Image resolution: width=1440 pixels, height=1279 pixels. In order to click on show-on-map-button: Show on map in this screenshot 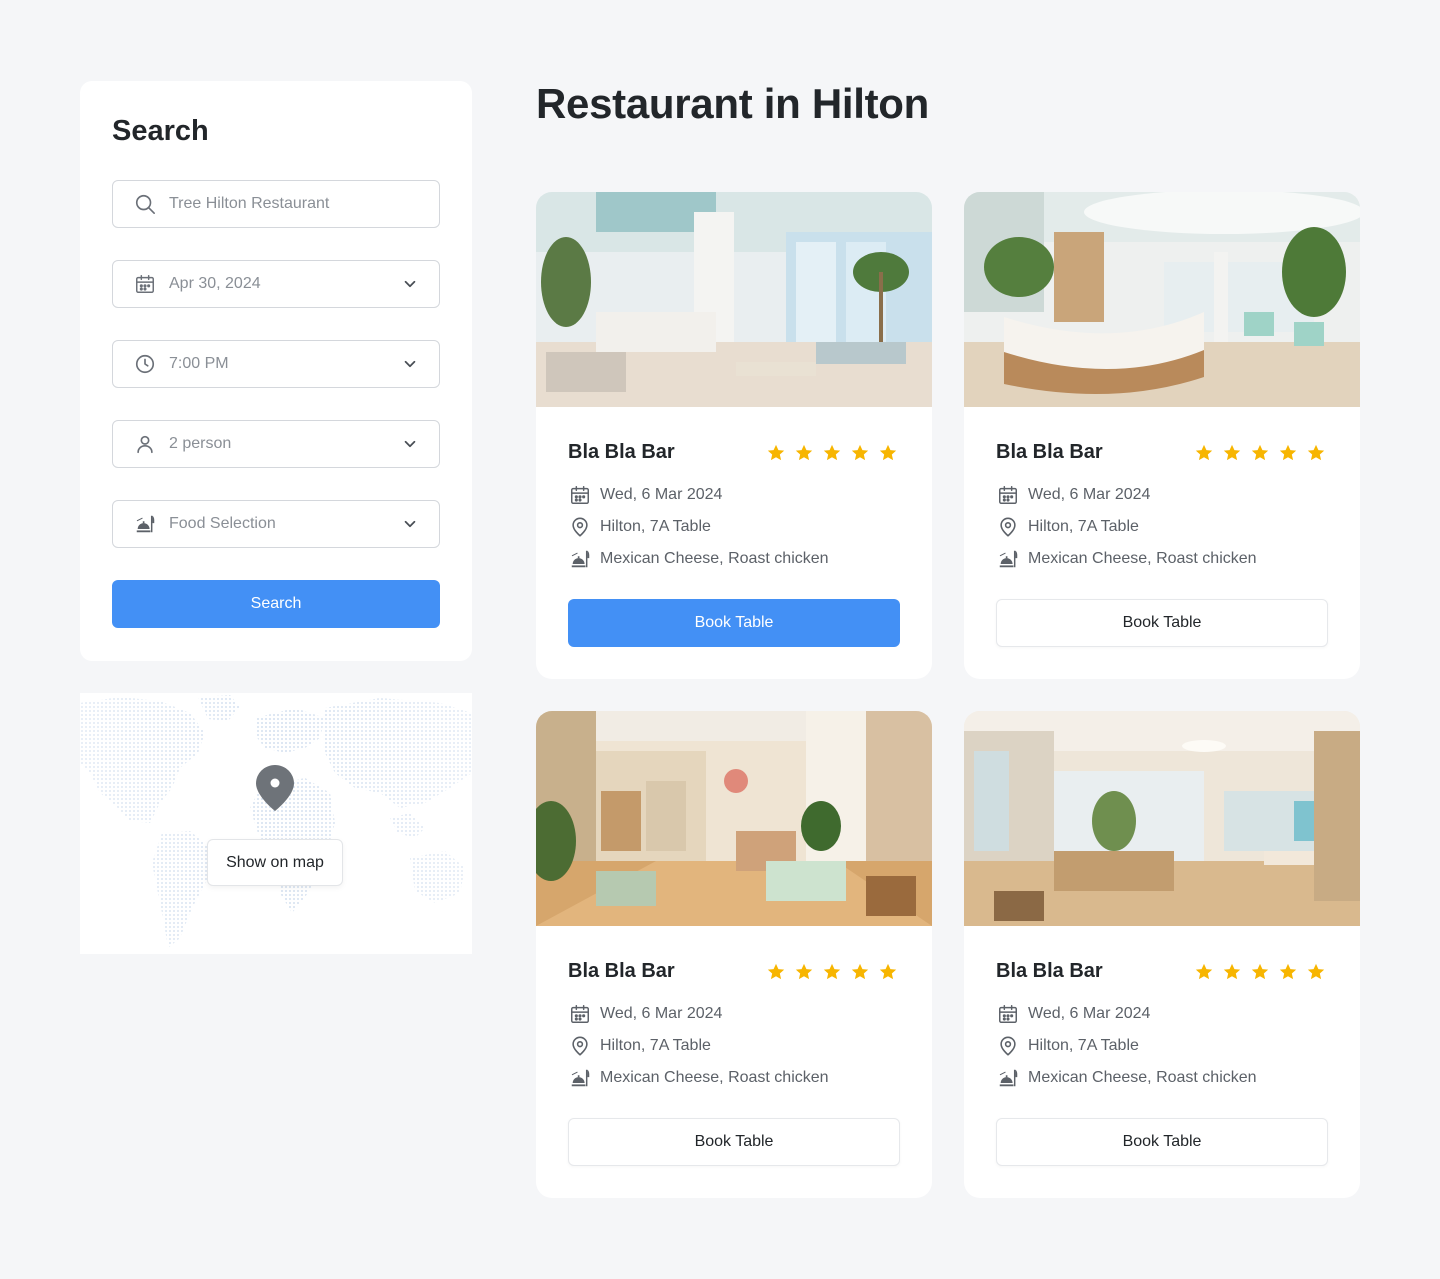, I will do `click(275, 862)`.